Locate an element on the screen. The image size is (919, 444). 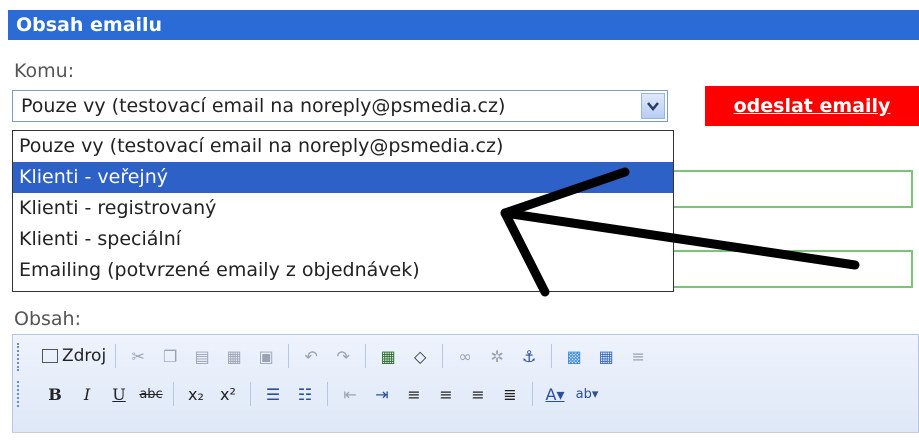
horizontal-rule-icon: ≡ is located at coordinates (638, 356).